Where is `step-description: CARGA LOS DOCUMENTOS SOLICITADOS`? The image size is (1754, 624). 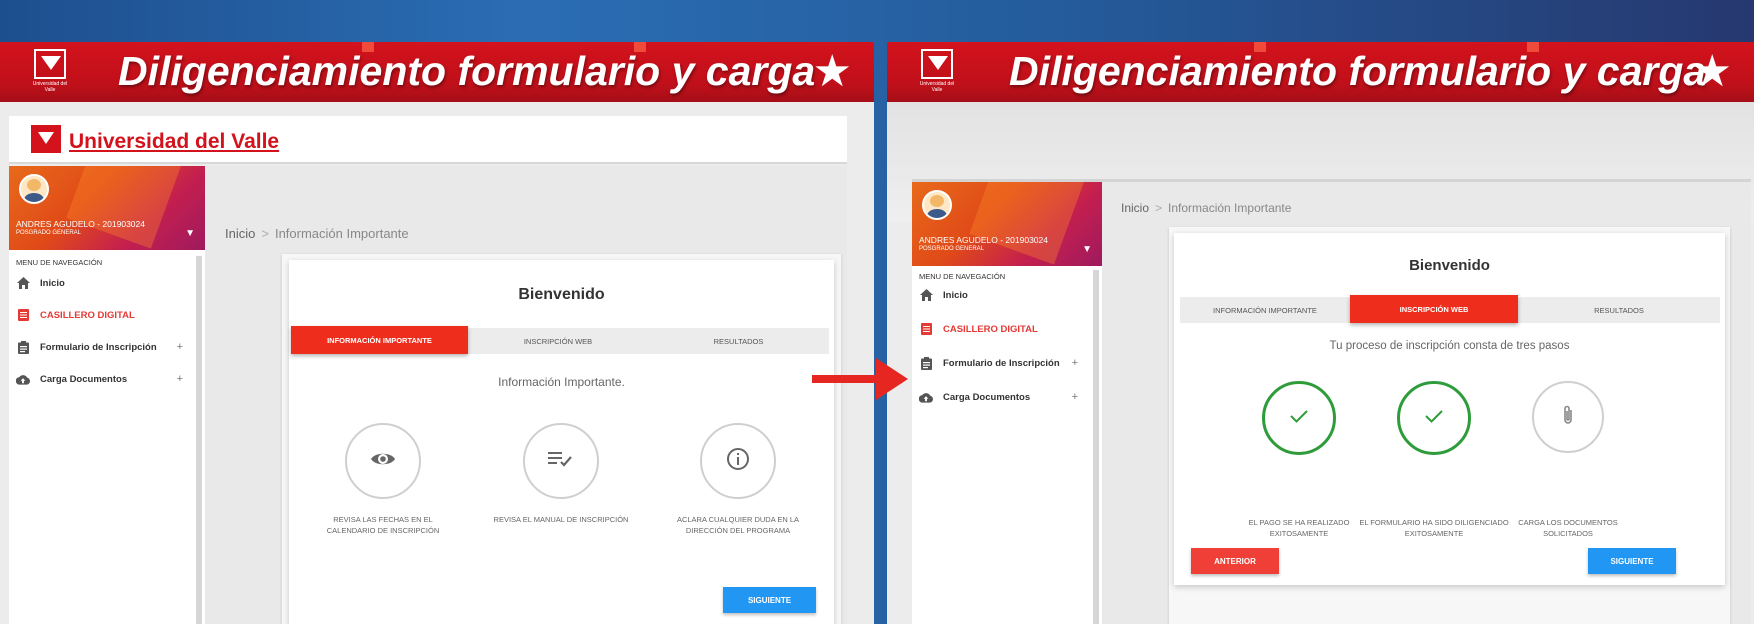 step-description: CARGA LOS DOCUMENTOS SOLICITADOS is located at coordinates (1568, 528).